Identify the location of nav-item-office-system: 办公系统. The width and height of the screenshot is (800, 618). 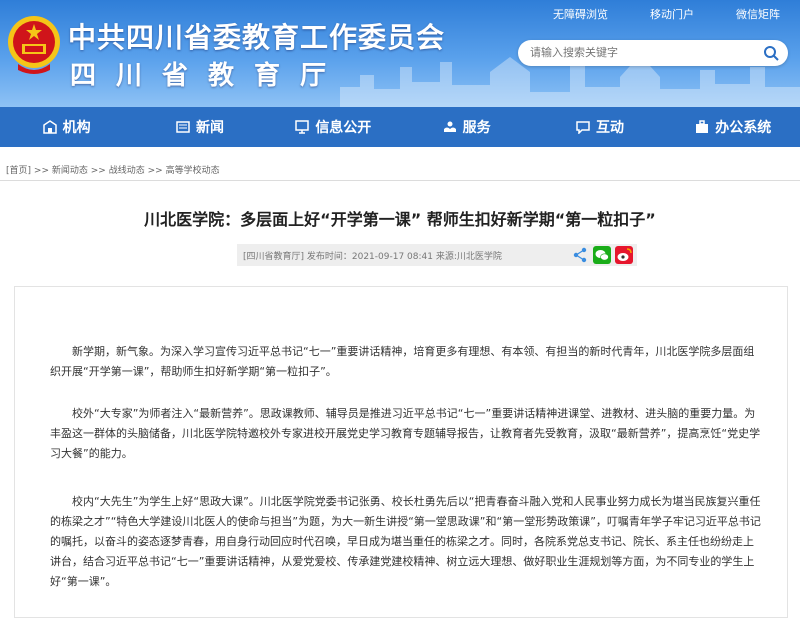
(733, 127).